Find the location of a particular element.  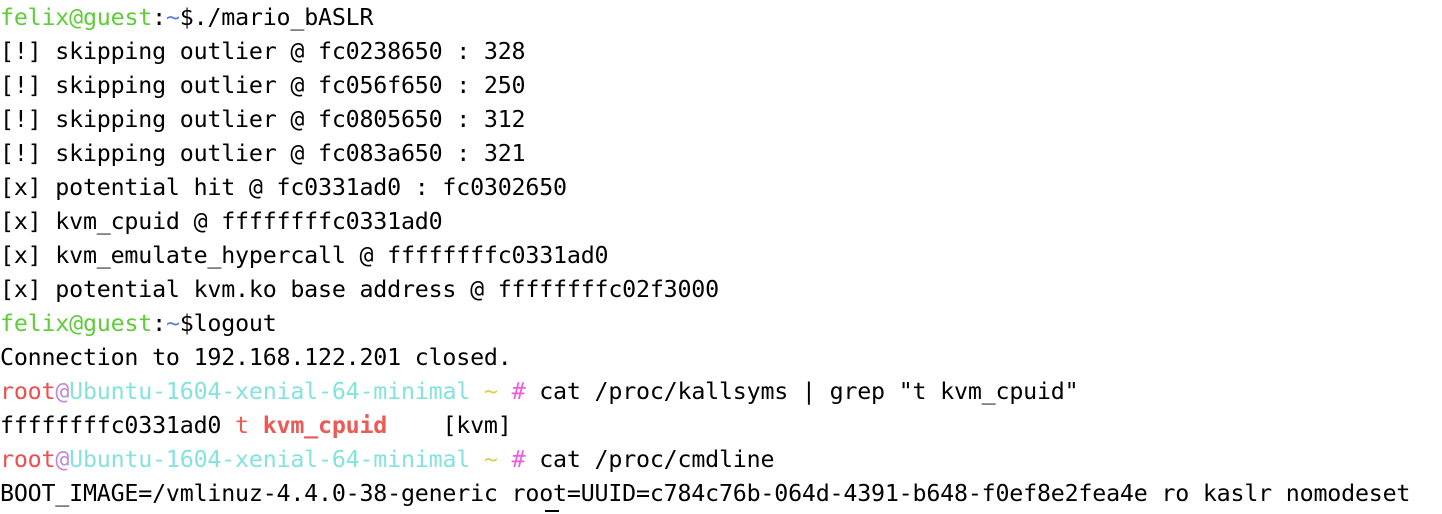

text-cursor is located at coordinates (552, 511).